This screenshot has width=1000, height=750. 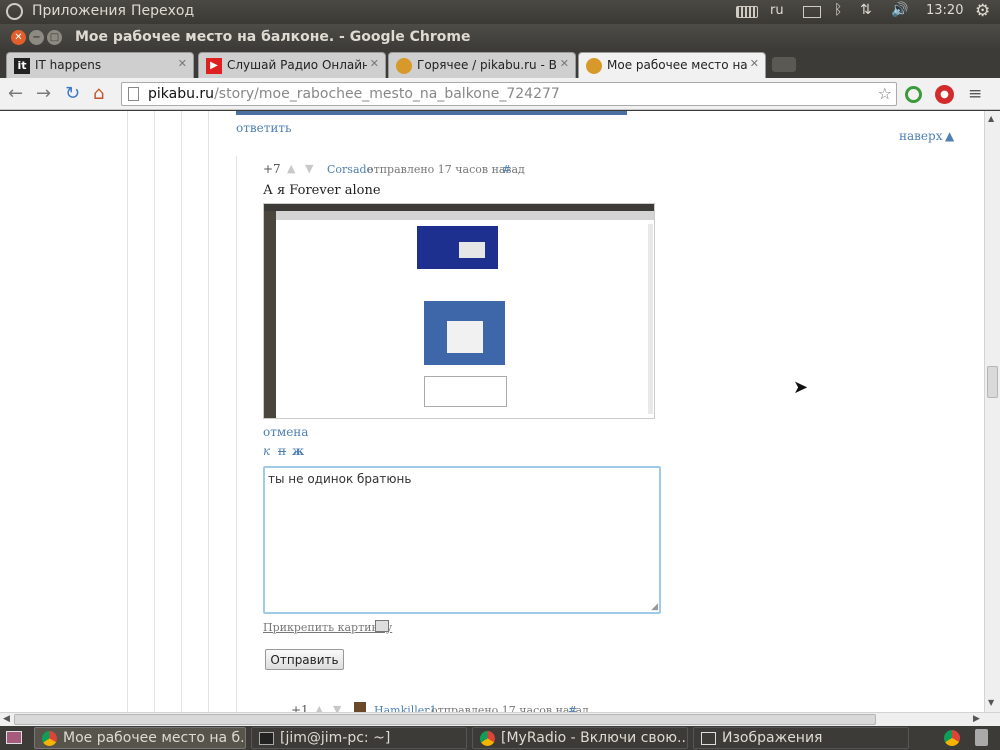 I want to click on scroll-right-arrow-icon: ▶, so click(x=976, y=719).